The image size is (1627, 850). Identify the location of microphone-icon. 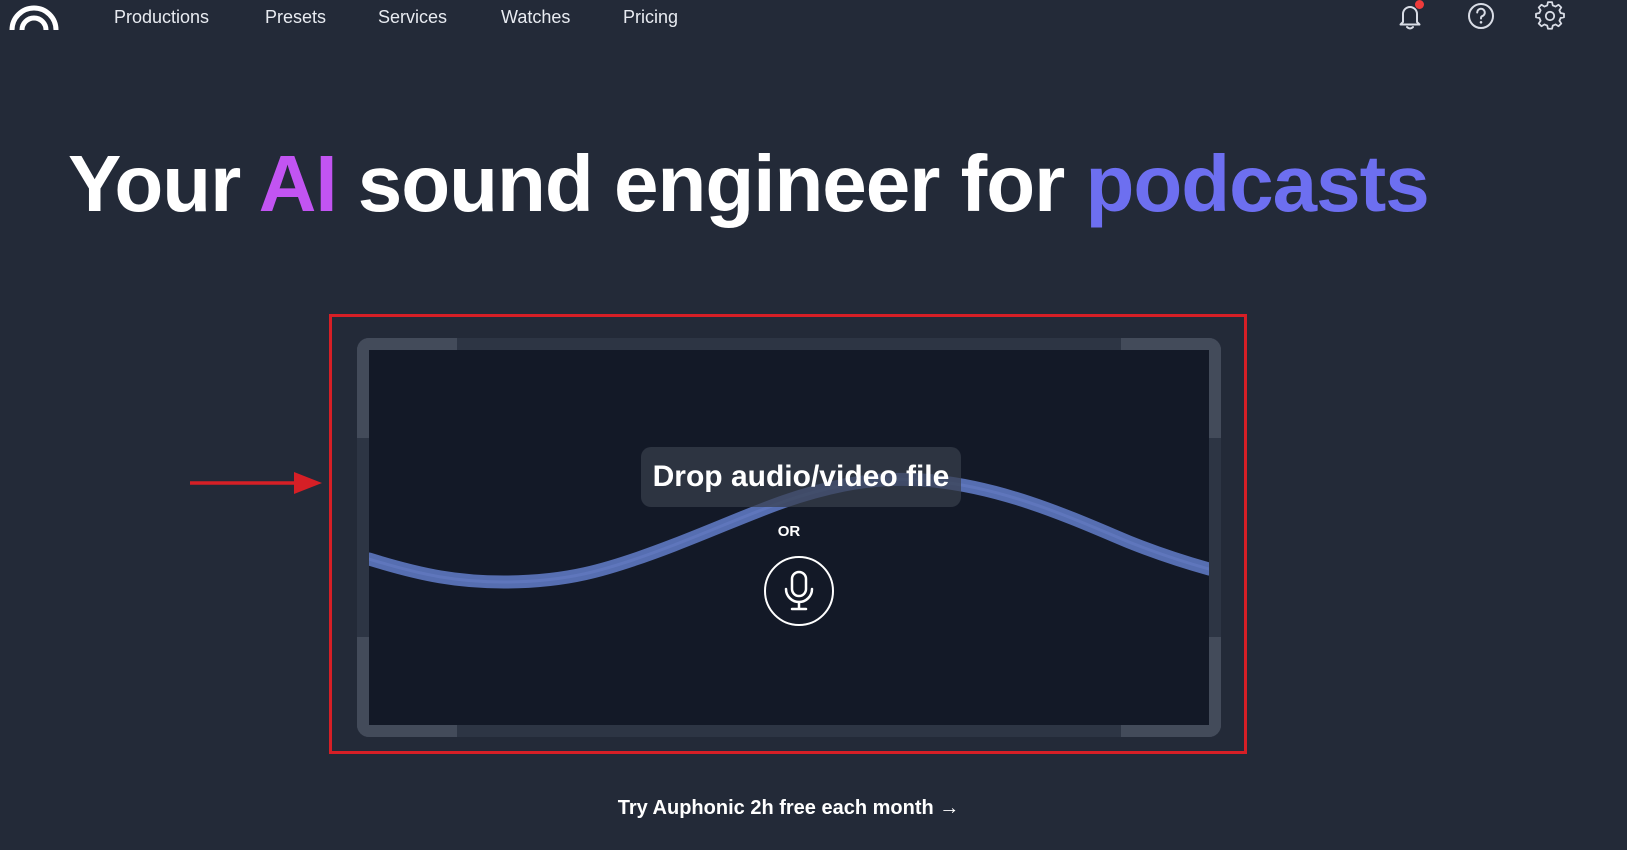
(799, 590).